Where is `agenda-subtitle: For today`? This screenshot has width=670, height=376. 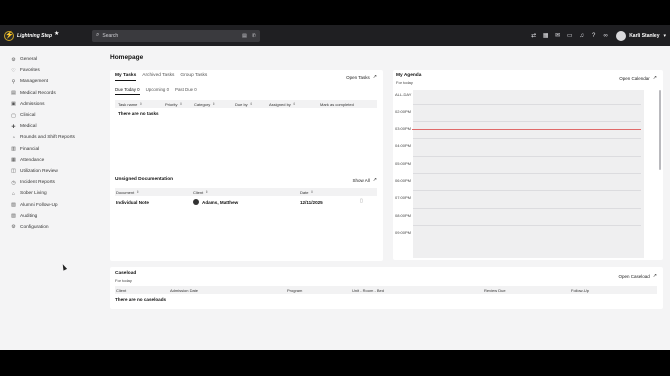
agenda-subtitle: For today is located at coordinates (404, 82).